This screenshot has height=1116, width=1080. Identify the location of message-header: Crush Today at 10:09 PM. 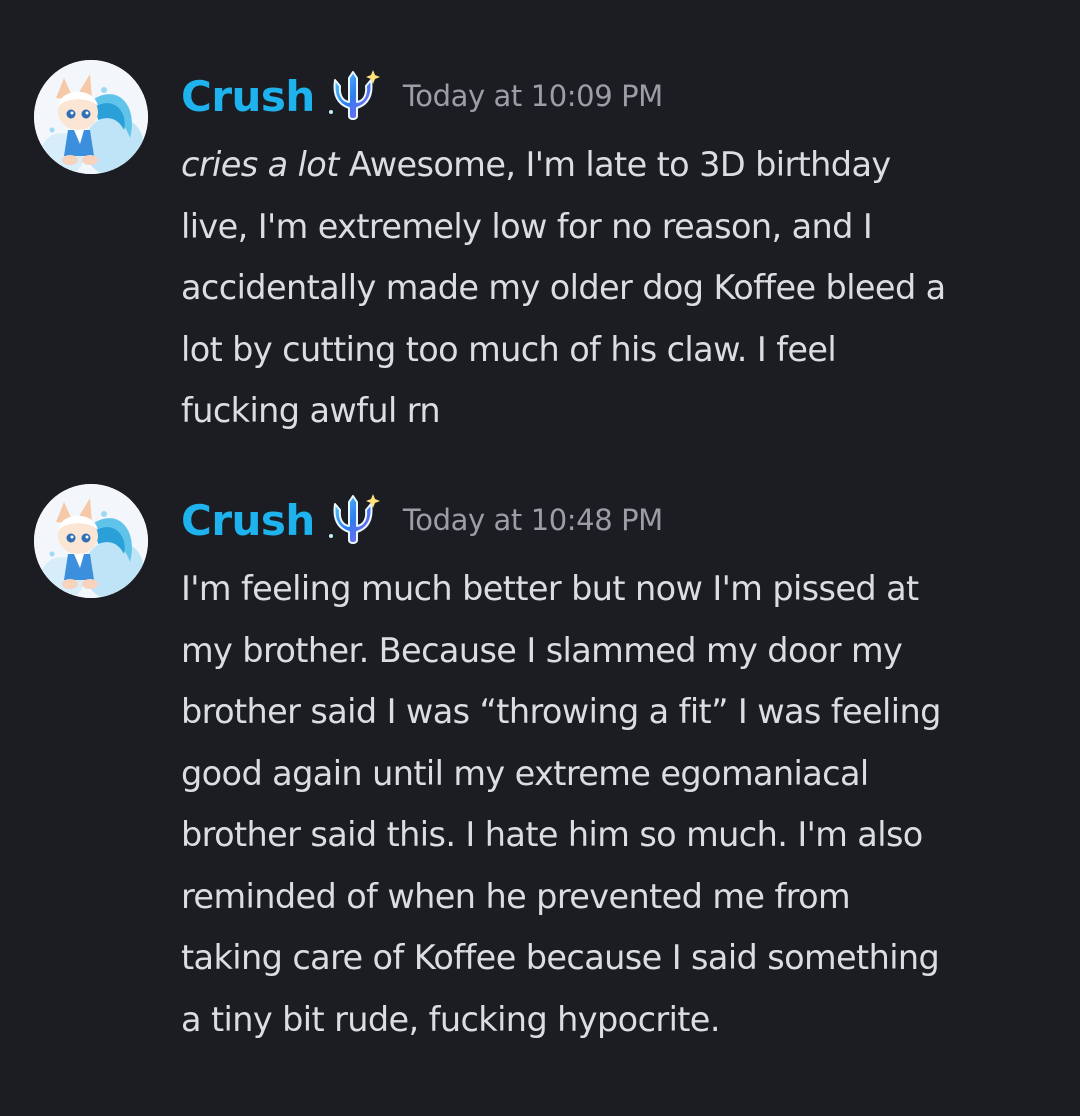
(422, 96).